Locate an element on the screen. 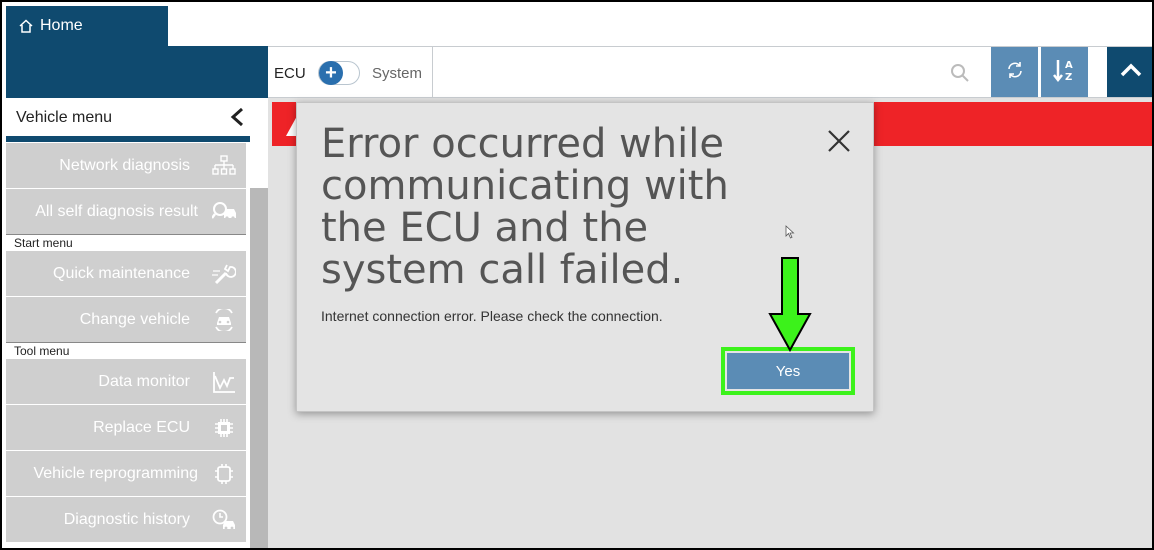  chart-icon is located at coordinates (224, 382).